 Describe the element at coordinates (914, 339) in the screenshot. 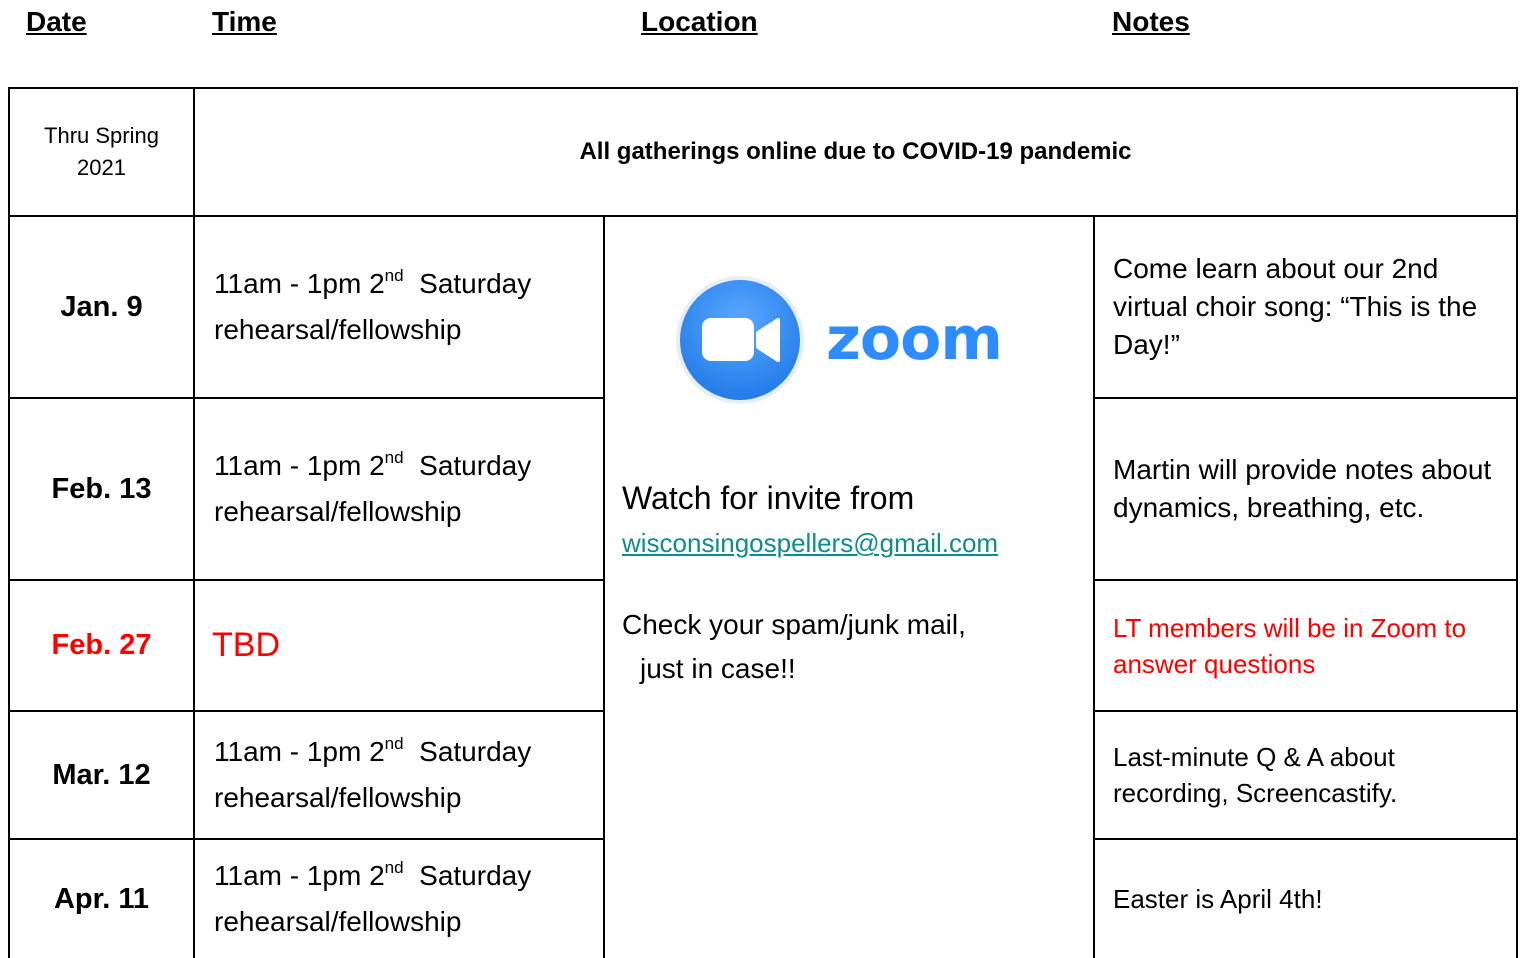

I see `zoom-wordmark: zoom` at that location.